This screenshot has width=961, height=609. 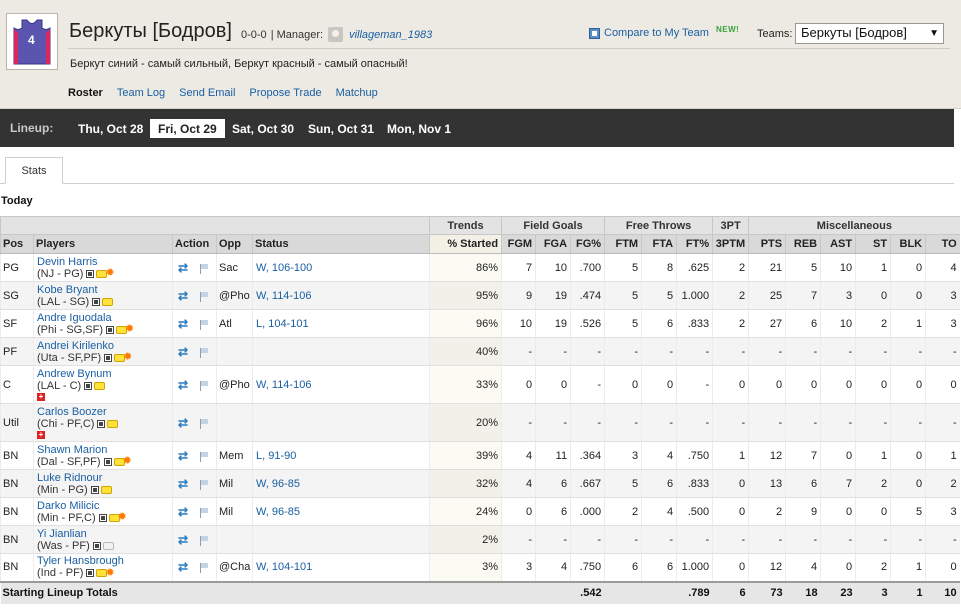 I want to click on date-sat-oct-30: Sat, Oct 30, so click(x=263, y=128).